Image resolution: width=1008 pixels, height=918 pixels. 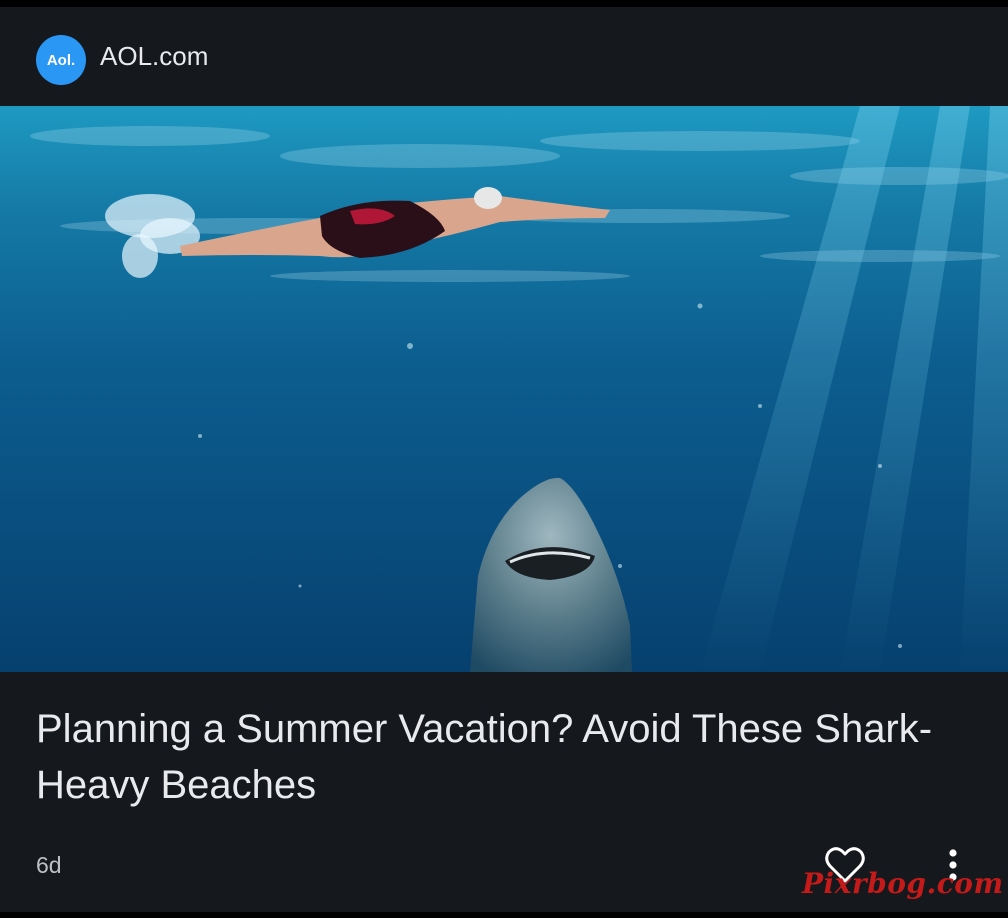 I want to click on vertical-dots-icon, so click(x=953, y=865).